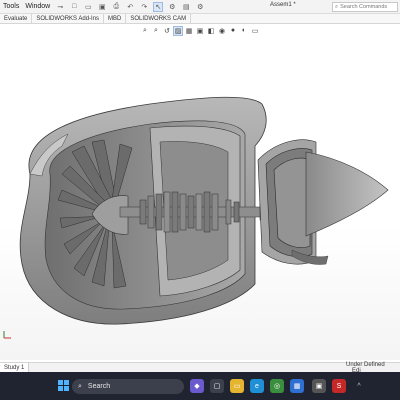 Image resolution: width=400 pixels, height=400 pixels. I want to click on app-icon: ▣, so click(319, 386).